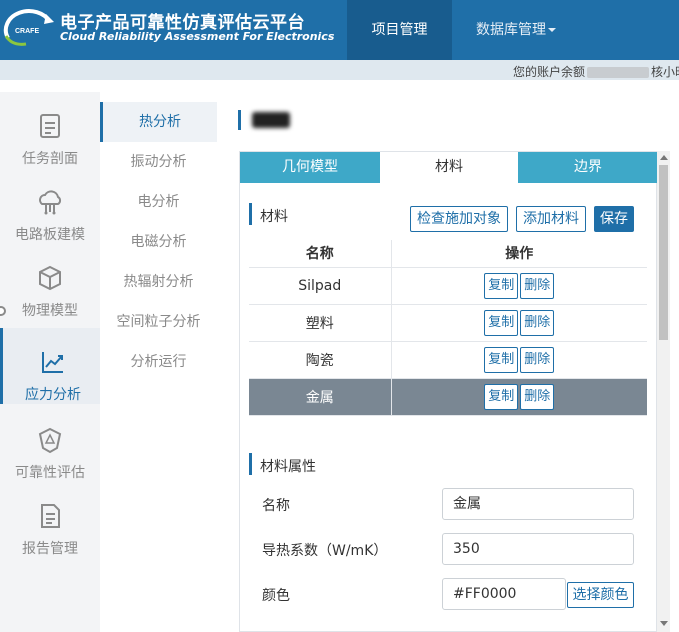 Image resolution: width=679 pixels, height=632 pixels. I want to click on analysis-submenu: 热分析 振动分析 电分析 电磁分析 热辐射分析 空间粒子分析 分析运行, so click(158, 362).